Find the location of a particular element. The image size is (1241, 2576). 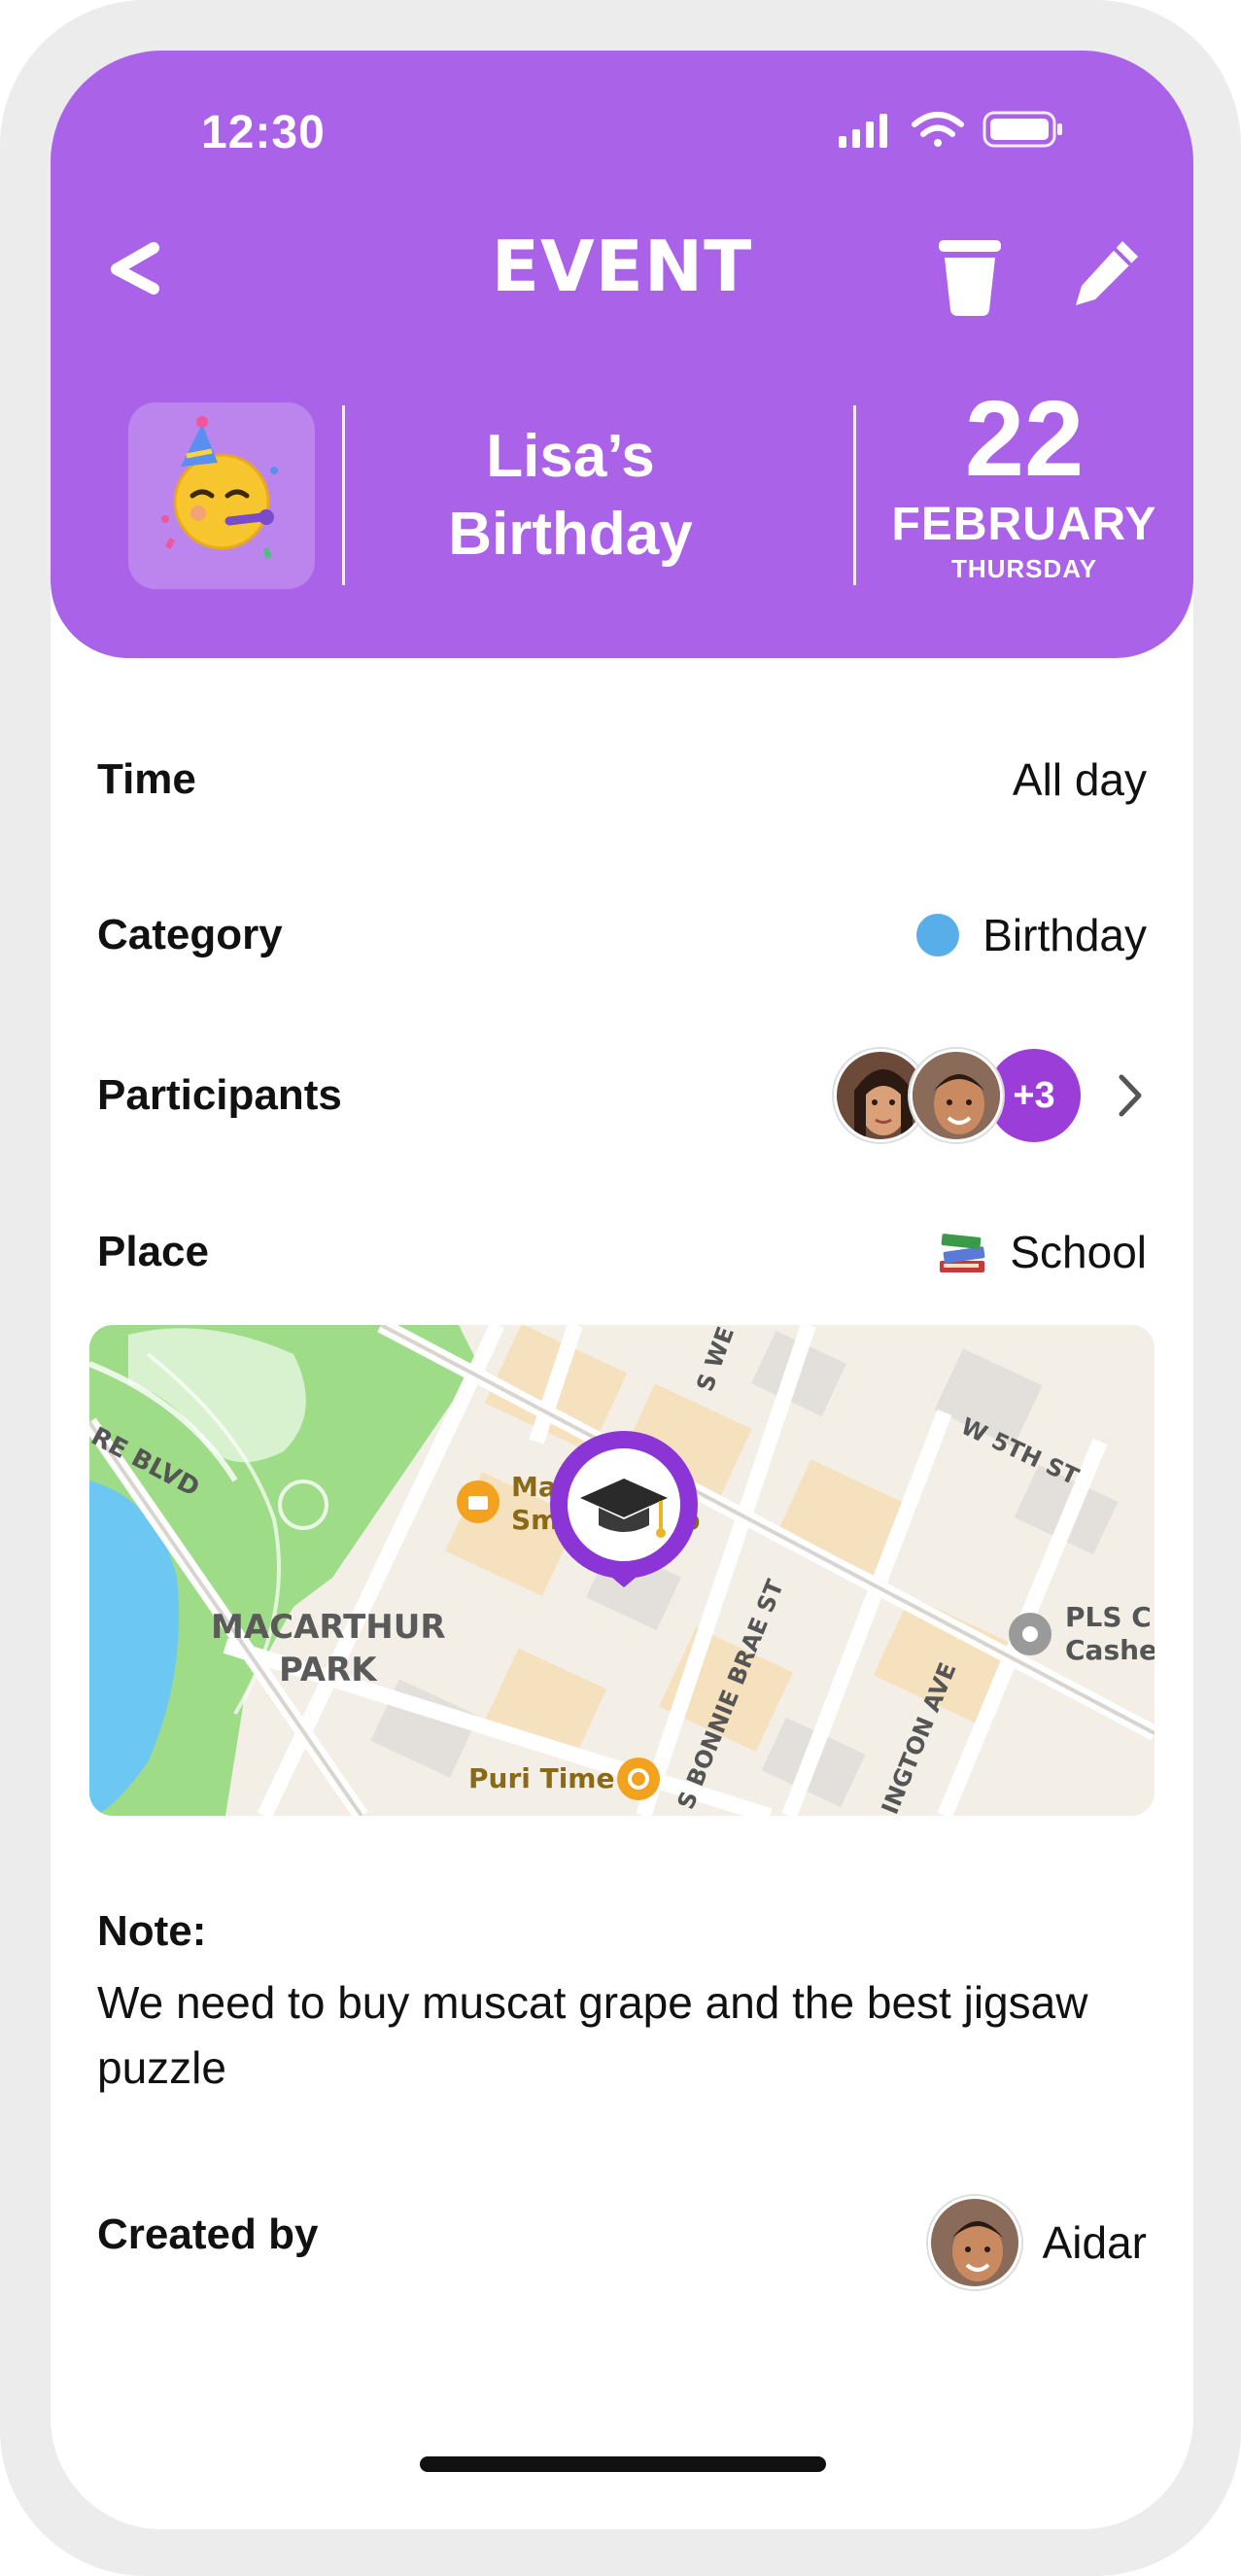

date-day: 22 is located at coordinates (1024, 439).